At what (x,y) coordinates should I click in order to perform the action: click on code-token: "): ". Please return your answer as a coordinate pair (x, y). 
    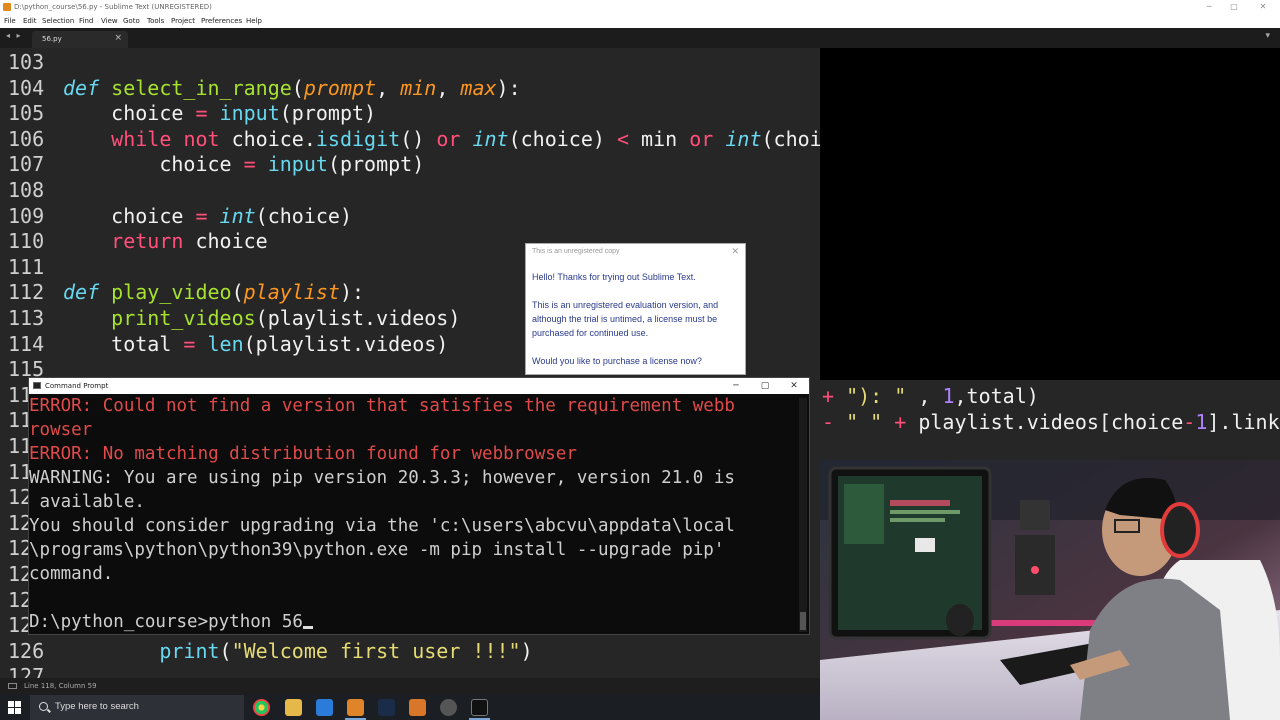
    Looking at the image, I should click on (876, 396).